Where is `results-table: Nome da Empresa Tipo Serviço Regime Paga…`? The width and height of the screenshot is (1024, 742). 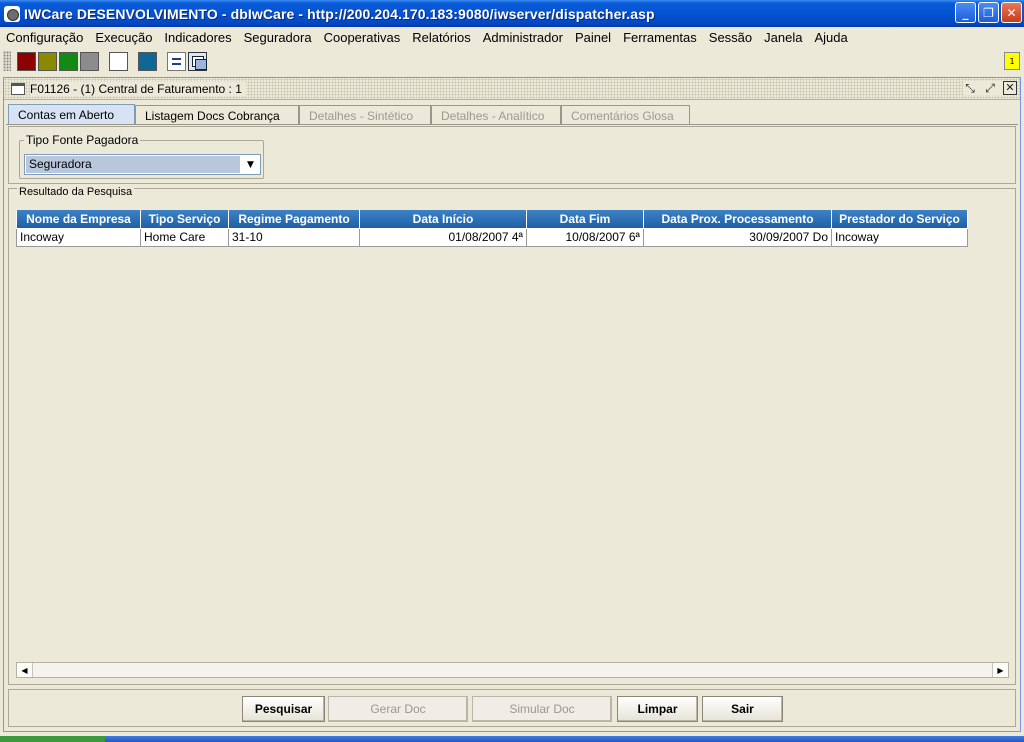
results-table: Nome da Empresa Tipo Serviço Regime Paga… is located at coordinates (492, 228).